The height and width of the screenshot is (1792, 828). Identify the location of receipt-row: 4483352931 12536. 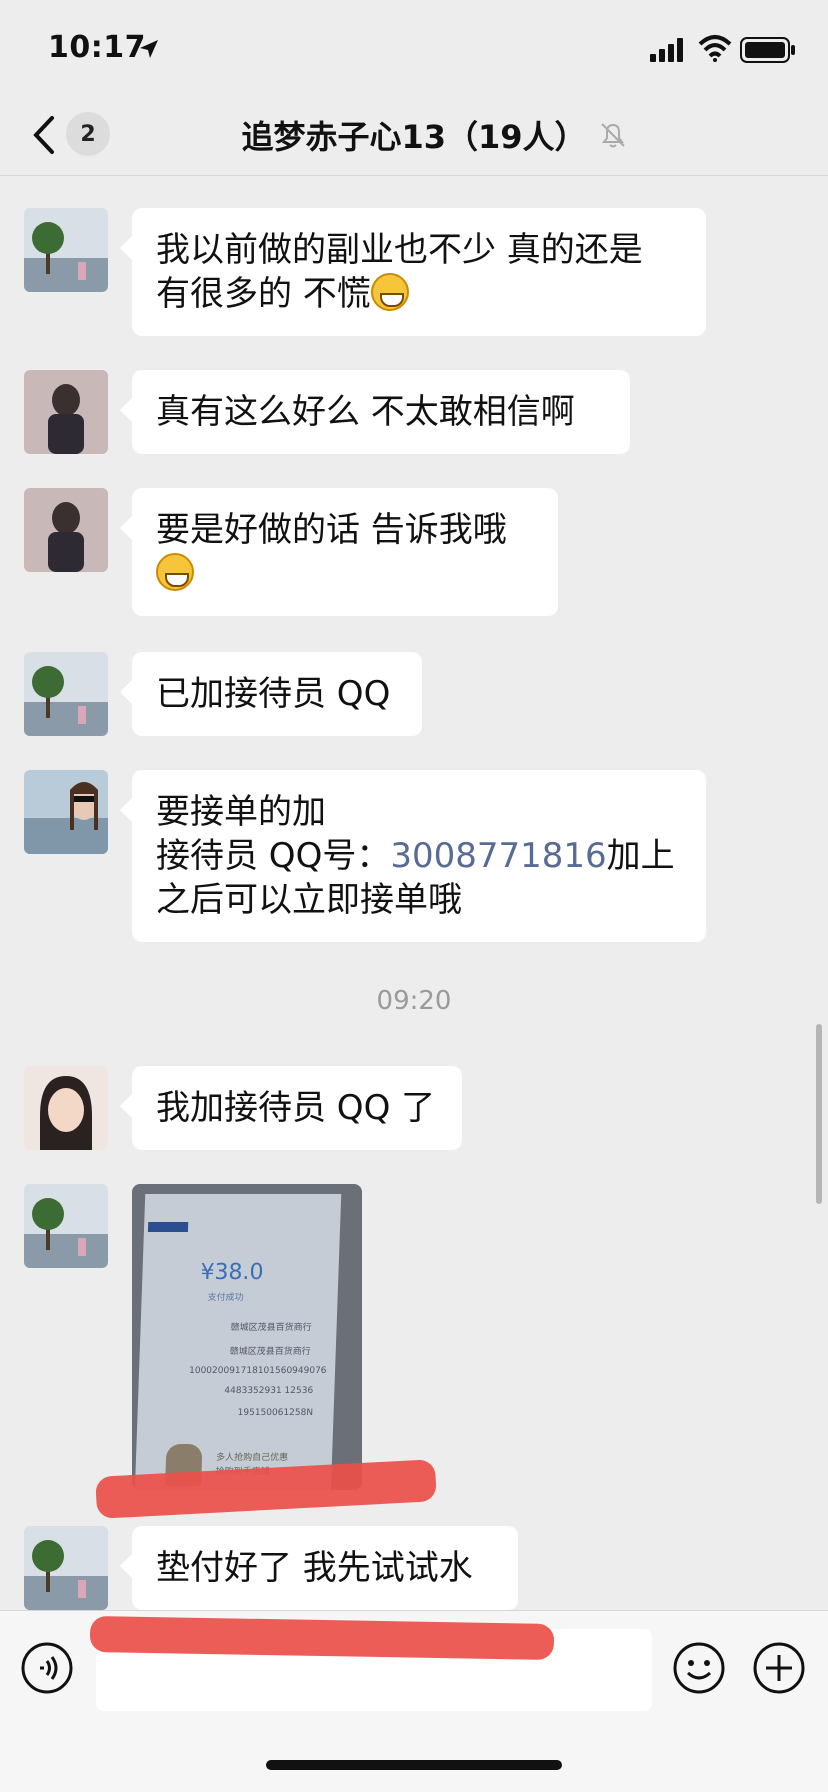
(269, 1391).